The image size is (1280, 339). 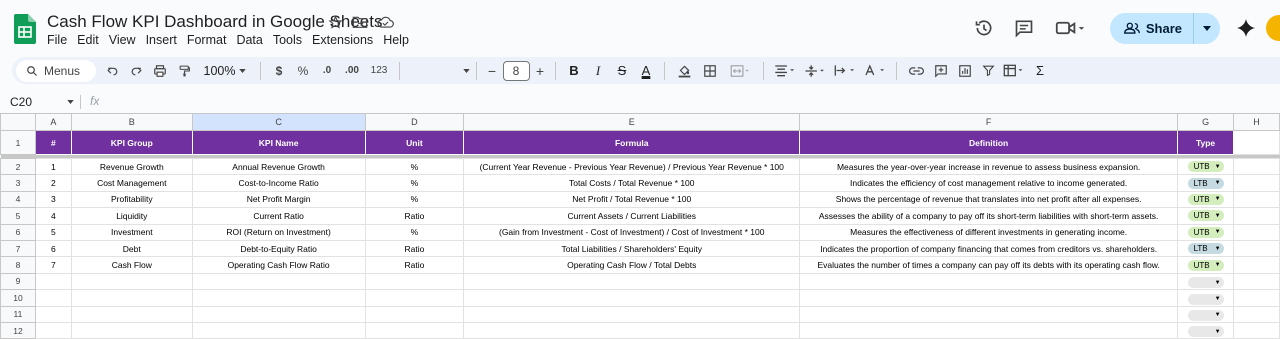 What do you see at coordinates (740, 70) in the screenshot?
I see `merge-cells-icon` at bounding box center [740, 70].